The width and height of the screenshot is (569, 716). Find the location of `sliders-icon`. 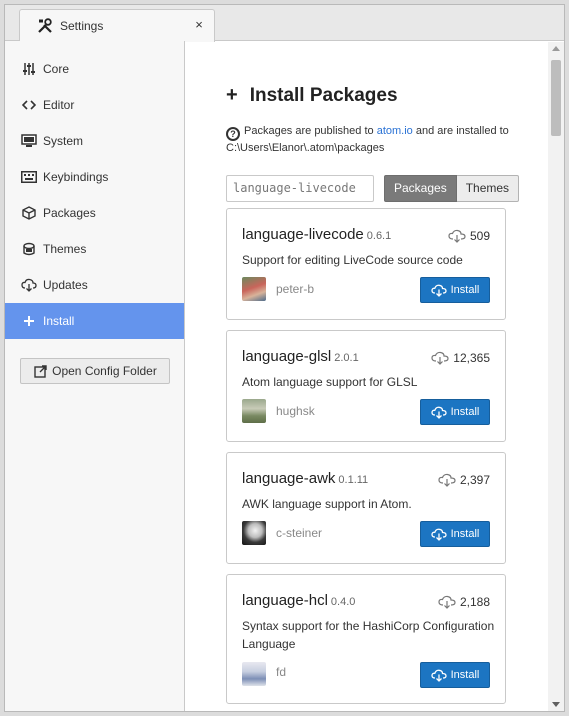

sliders-icon is located at coordinates (29, 69).